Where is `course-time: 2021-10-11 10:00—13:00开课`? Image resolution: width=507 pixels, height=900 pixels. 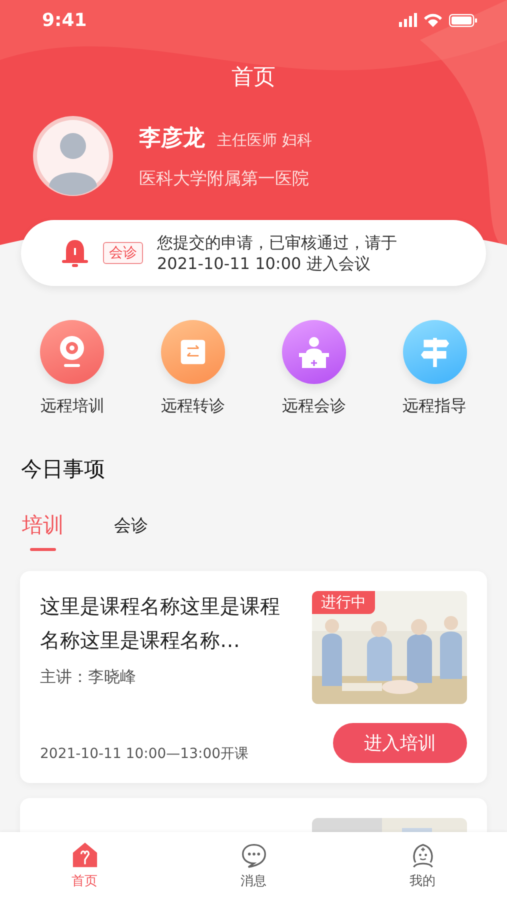
course-time: 2021-10-11 10:00—13:00开课 is located at coordinates (145, 754).